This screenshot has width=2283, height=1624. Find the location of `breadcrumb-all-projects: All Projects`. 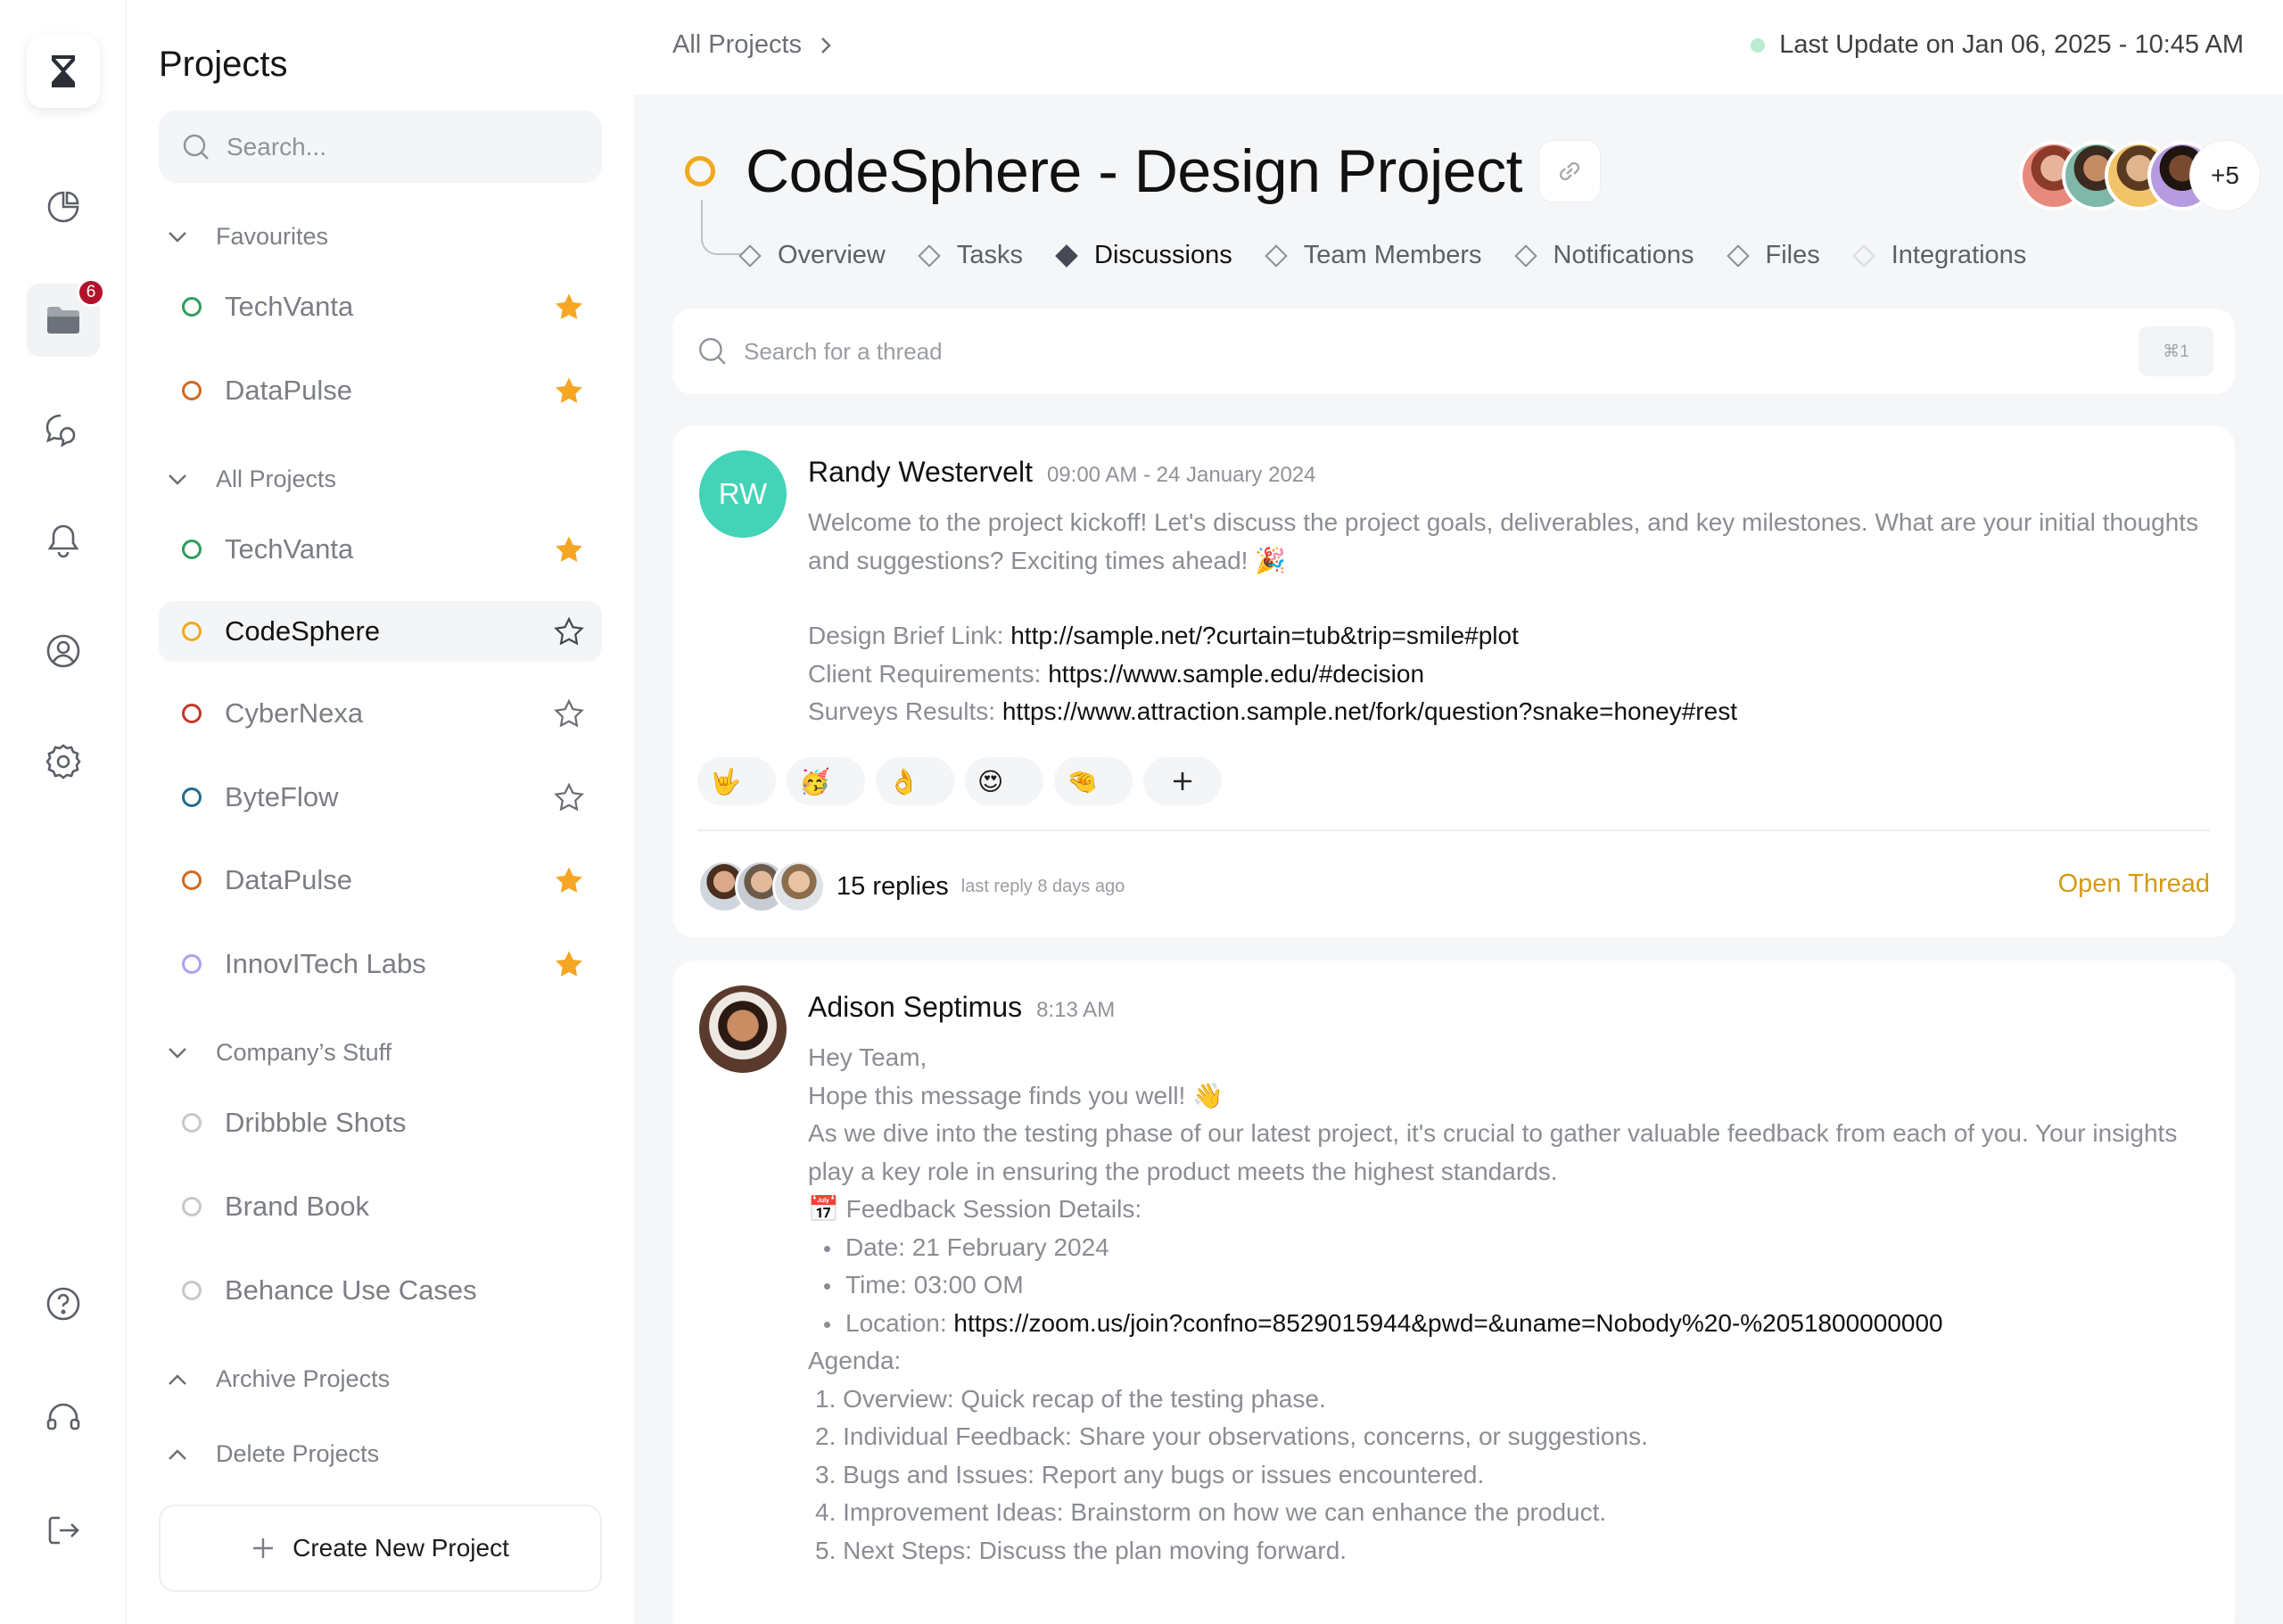

breadcrumb-all-projects: All Projects is located at coordinates (737, 45).